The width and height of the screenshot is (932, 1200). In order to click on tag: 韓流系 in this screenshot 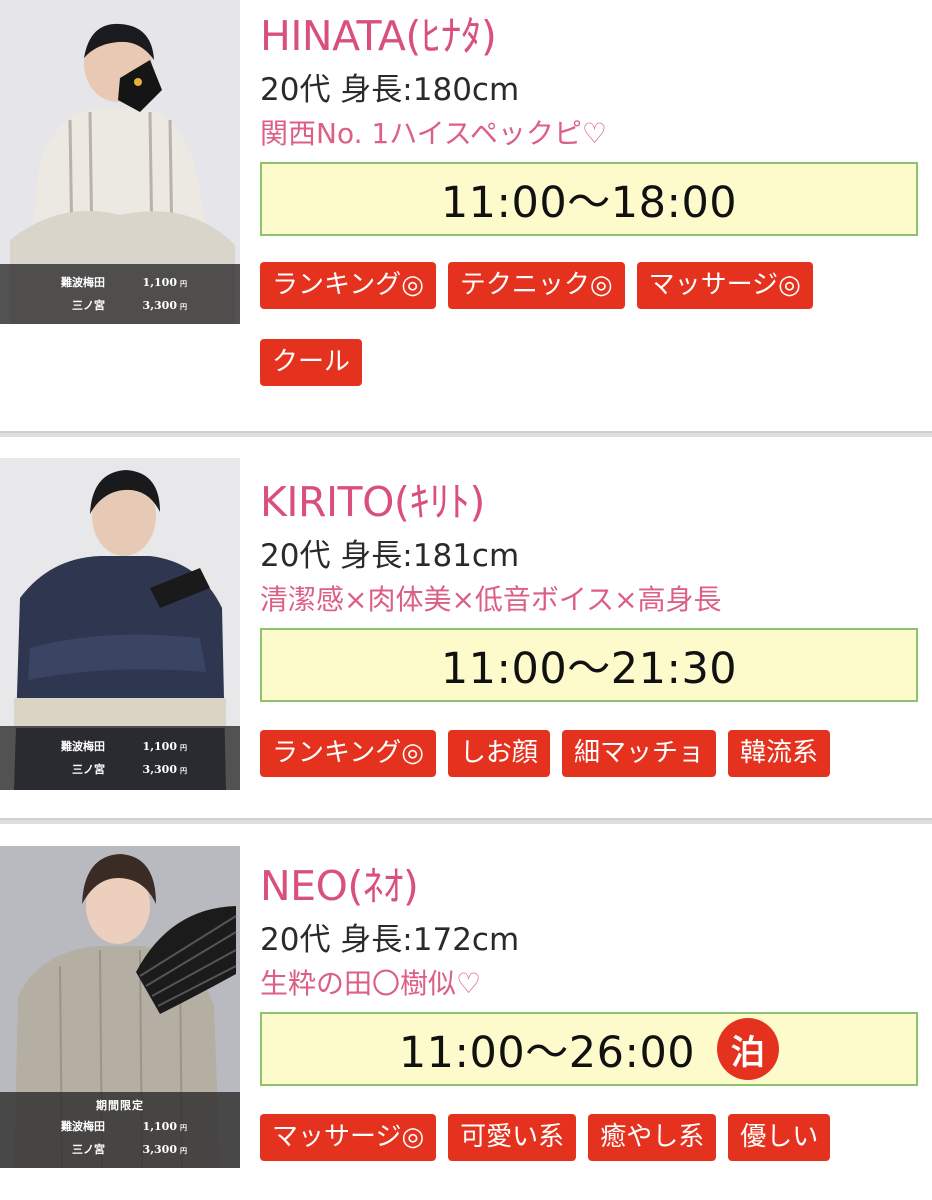, I will do `click(778, 753)`.